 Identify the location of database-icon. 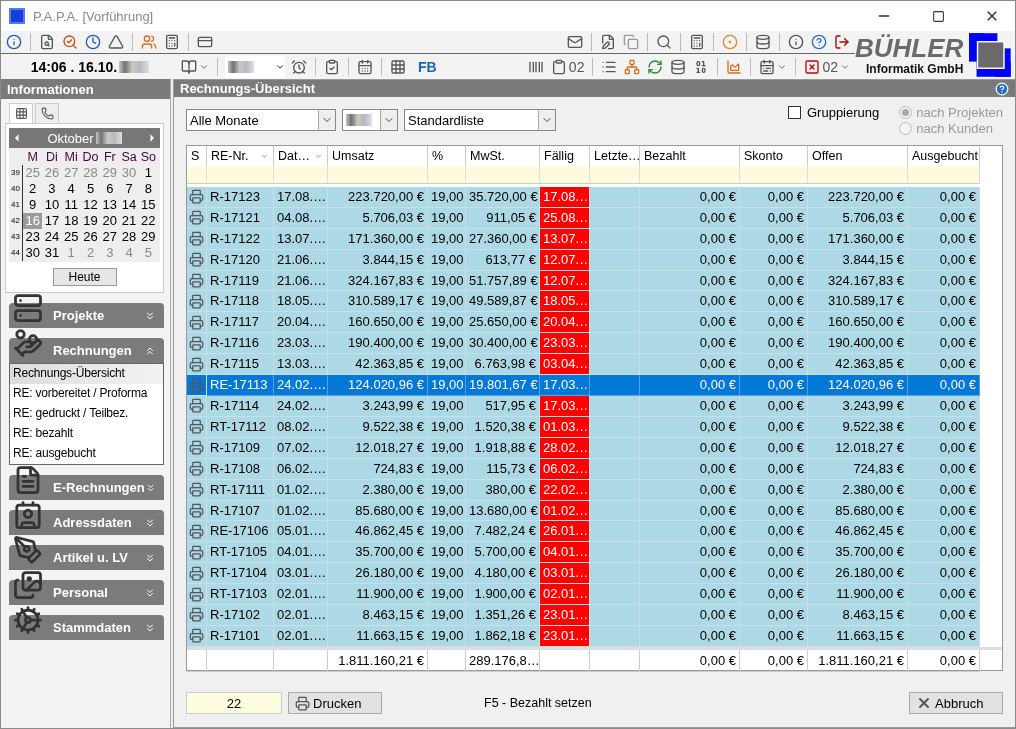
(678, 66).